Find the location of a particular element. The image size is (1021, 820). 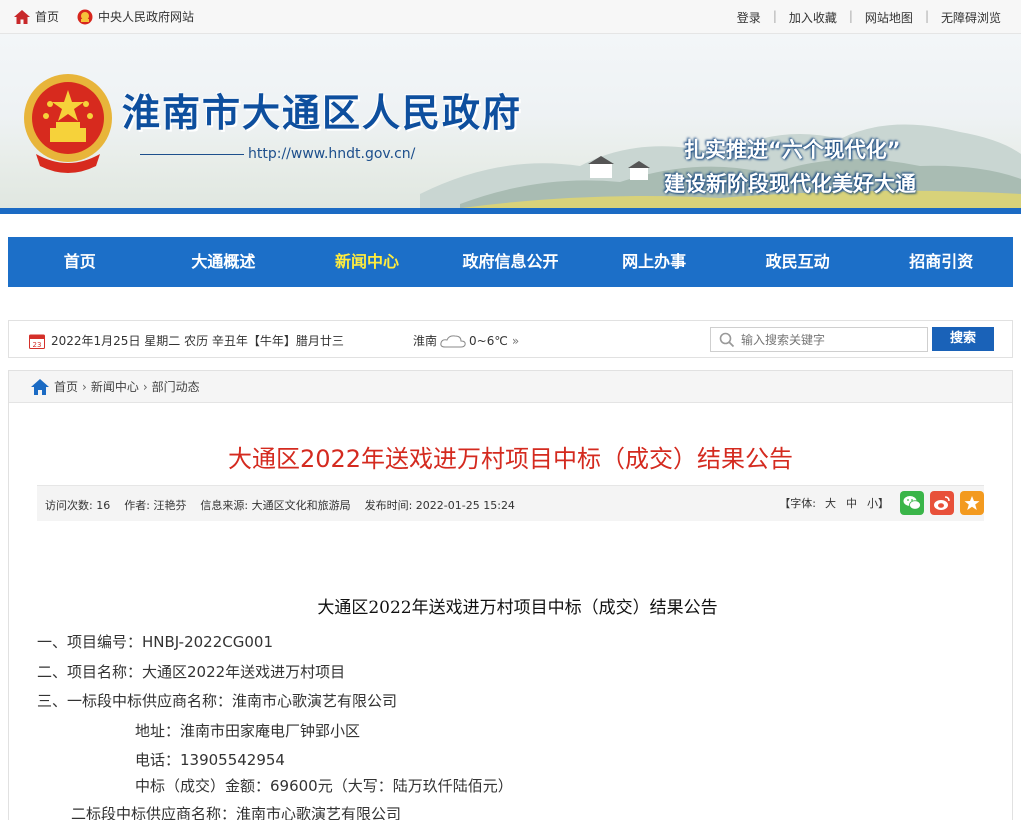

slogan-line-1: 扎实推进“六个现代化” is located at coordinates (792, 150).